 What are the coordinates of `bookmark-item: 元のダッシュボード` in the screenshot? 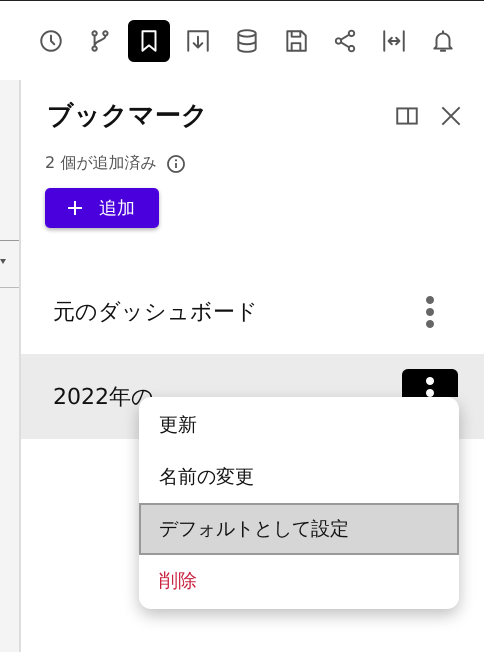 It's located at (252, 311).